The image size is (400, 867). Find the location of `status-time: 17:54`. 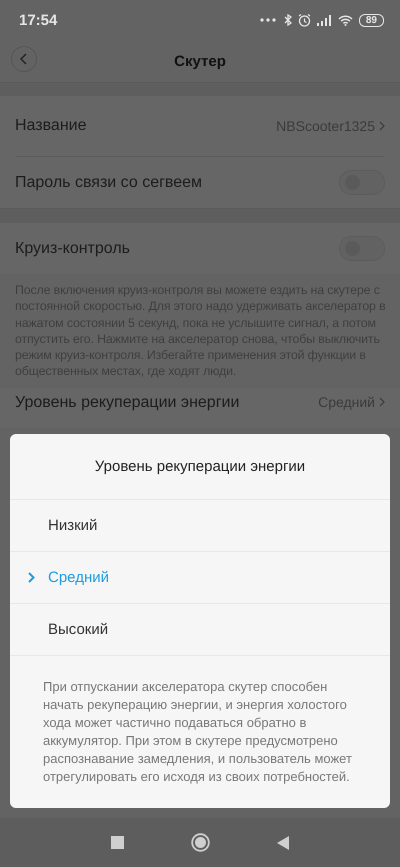

status-time: 17:54 is located at coordinates (38, 20).